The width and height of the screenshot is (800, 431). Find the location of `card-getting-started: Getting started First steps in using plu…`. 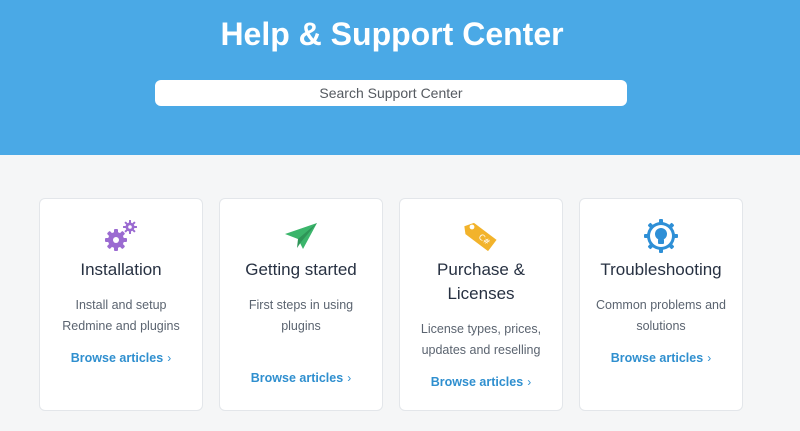

card-getting-started: Getting started First steps in using plu… is located at coordinates (301, 304).